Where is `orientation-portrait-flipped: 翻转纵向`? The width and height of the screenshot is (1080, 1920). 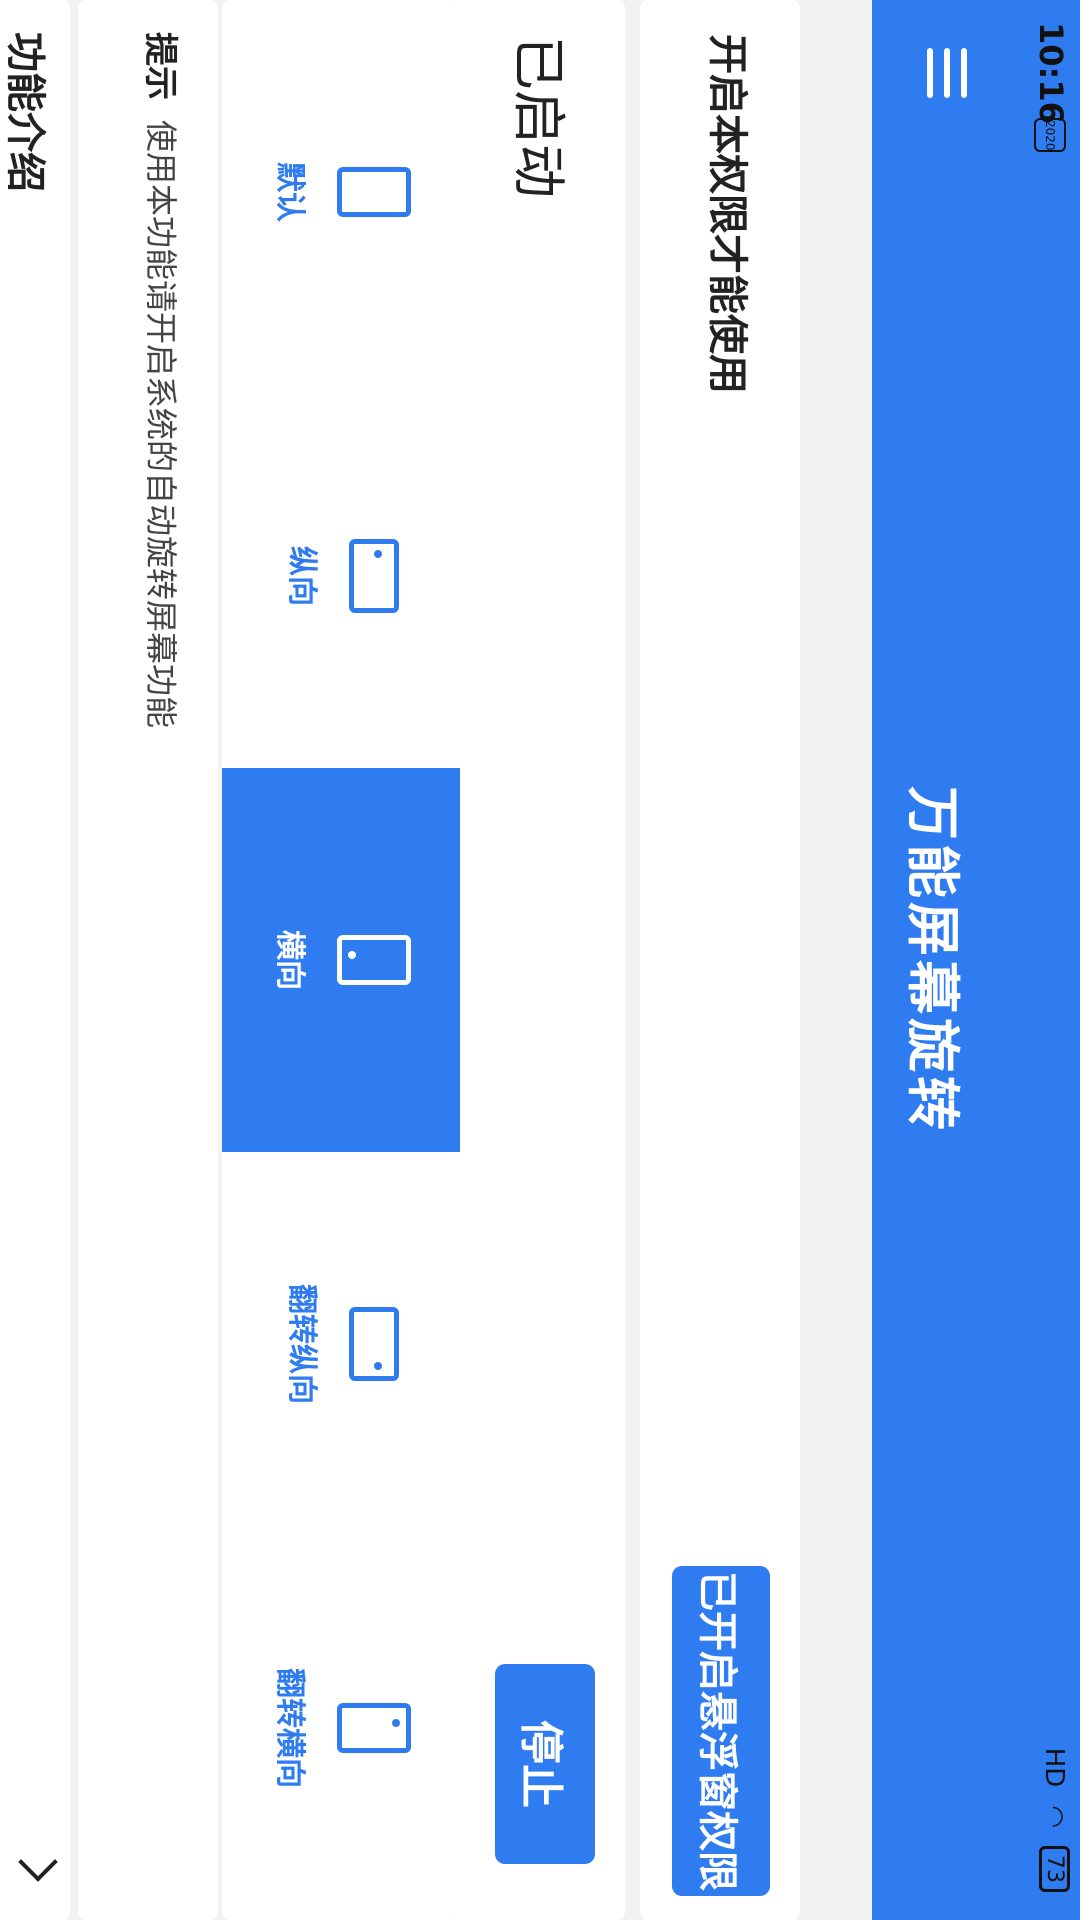 orientation-portrait-flipped: 翻转纵向 is located at coordinates (341, 1344).